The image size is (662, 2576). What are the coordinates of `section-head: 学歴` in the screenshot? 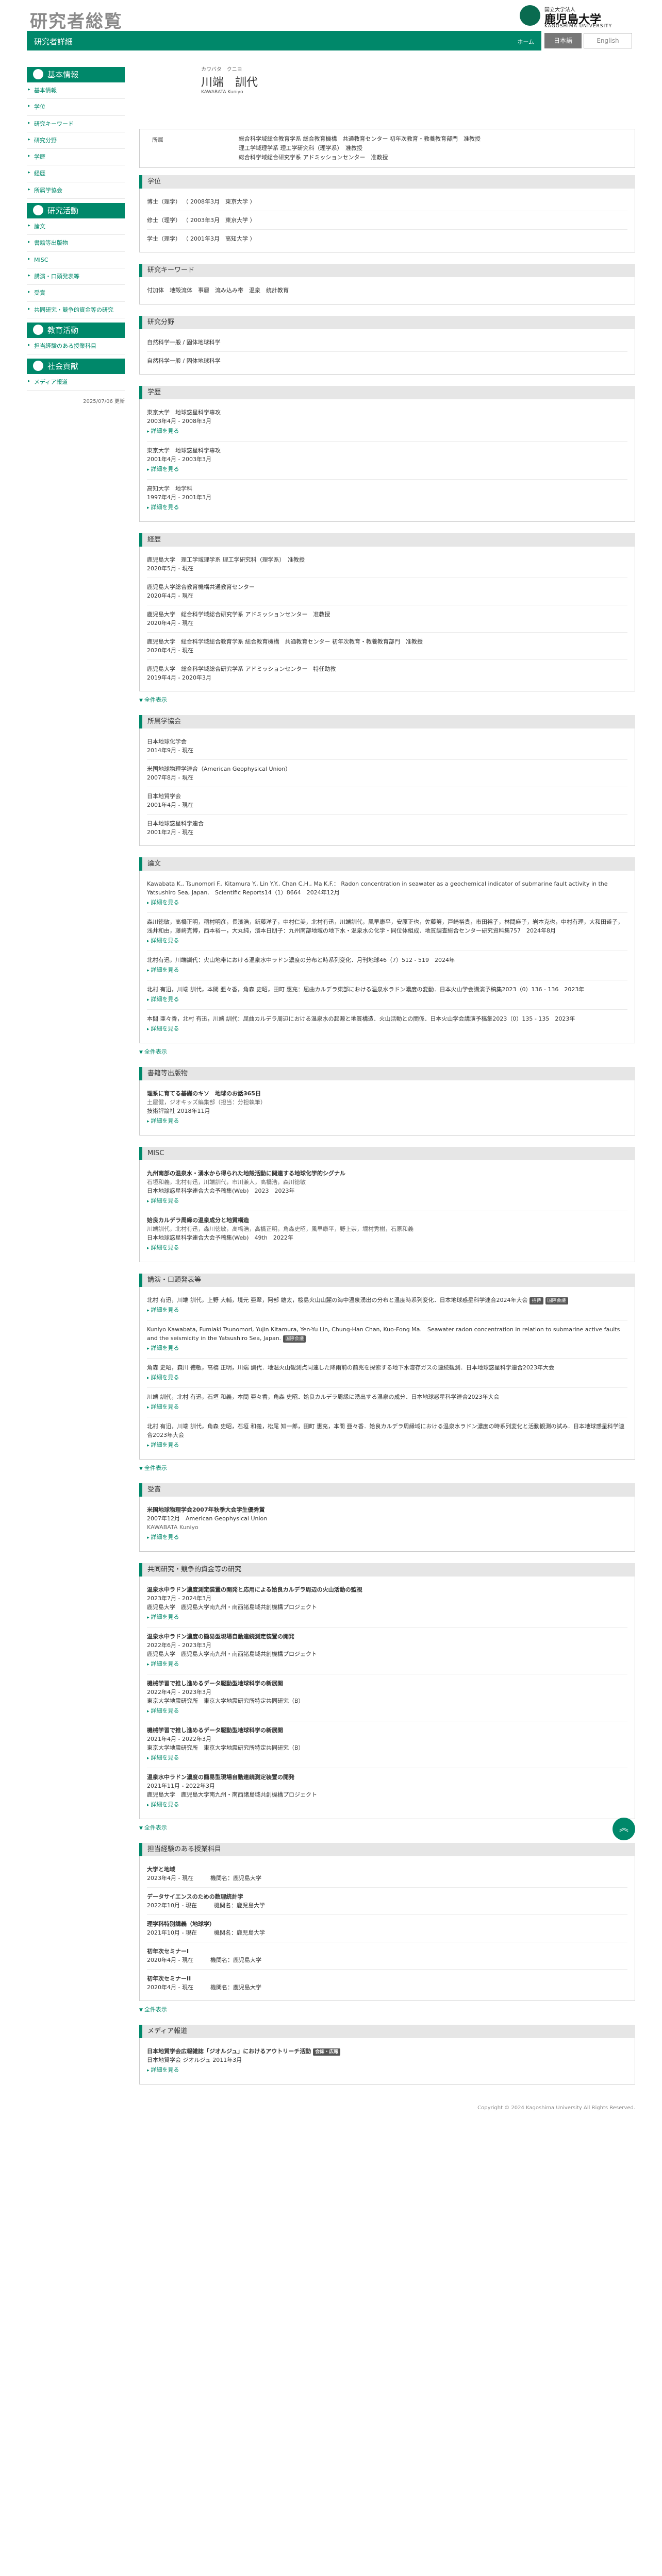 It's located at (387, 392).